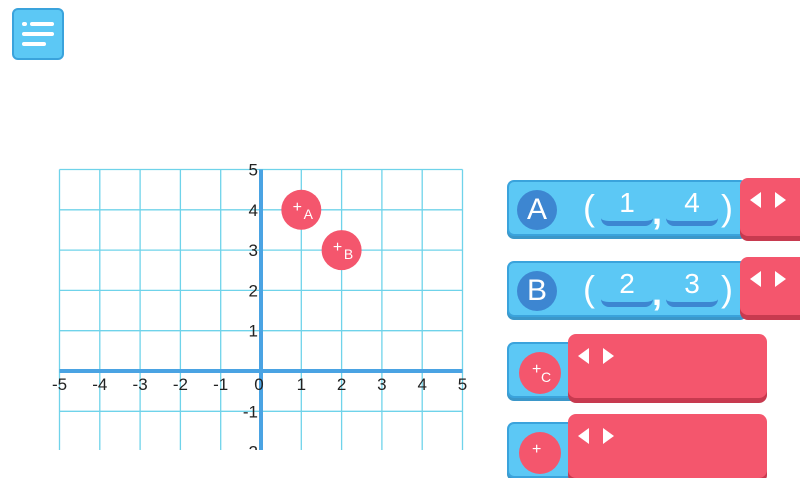  What do you see at coordinates (99, 384) in the screenshot?
I see `x-tick-label: -4` at bounding box center [99, 384].